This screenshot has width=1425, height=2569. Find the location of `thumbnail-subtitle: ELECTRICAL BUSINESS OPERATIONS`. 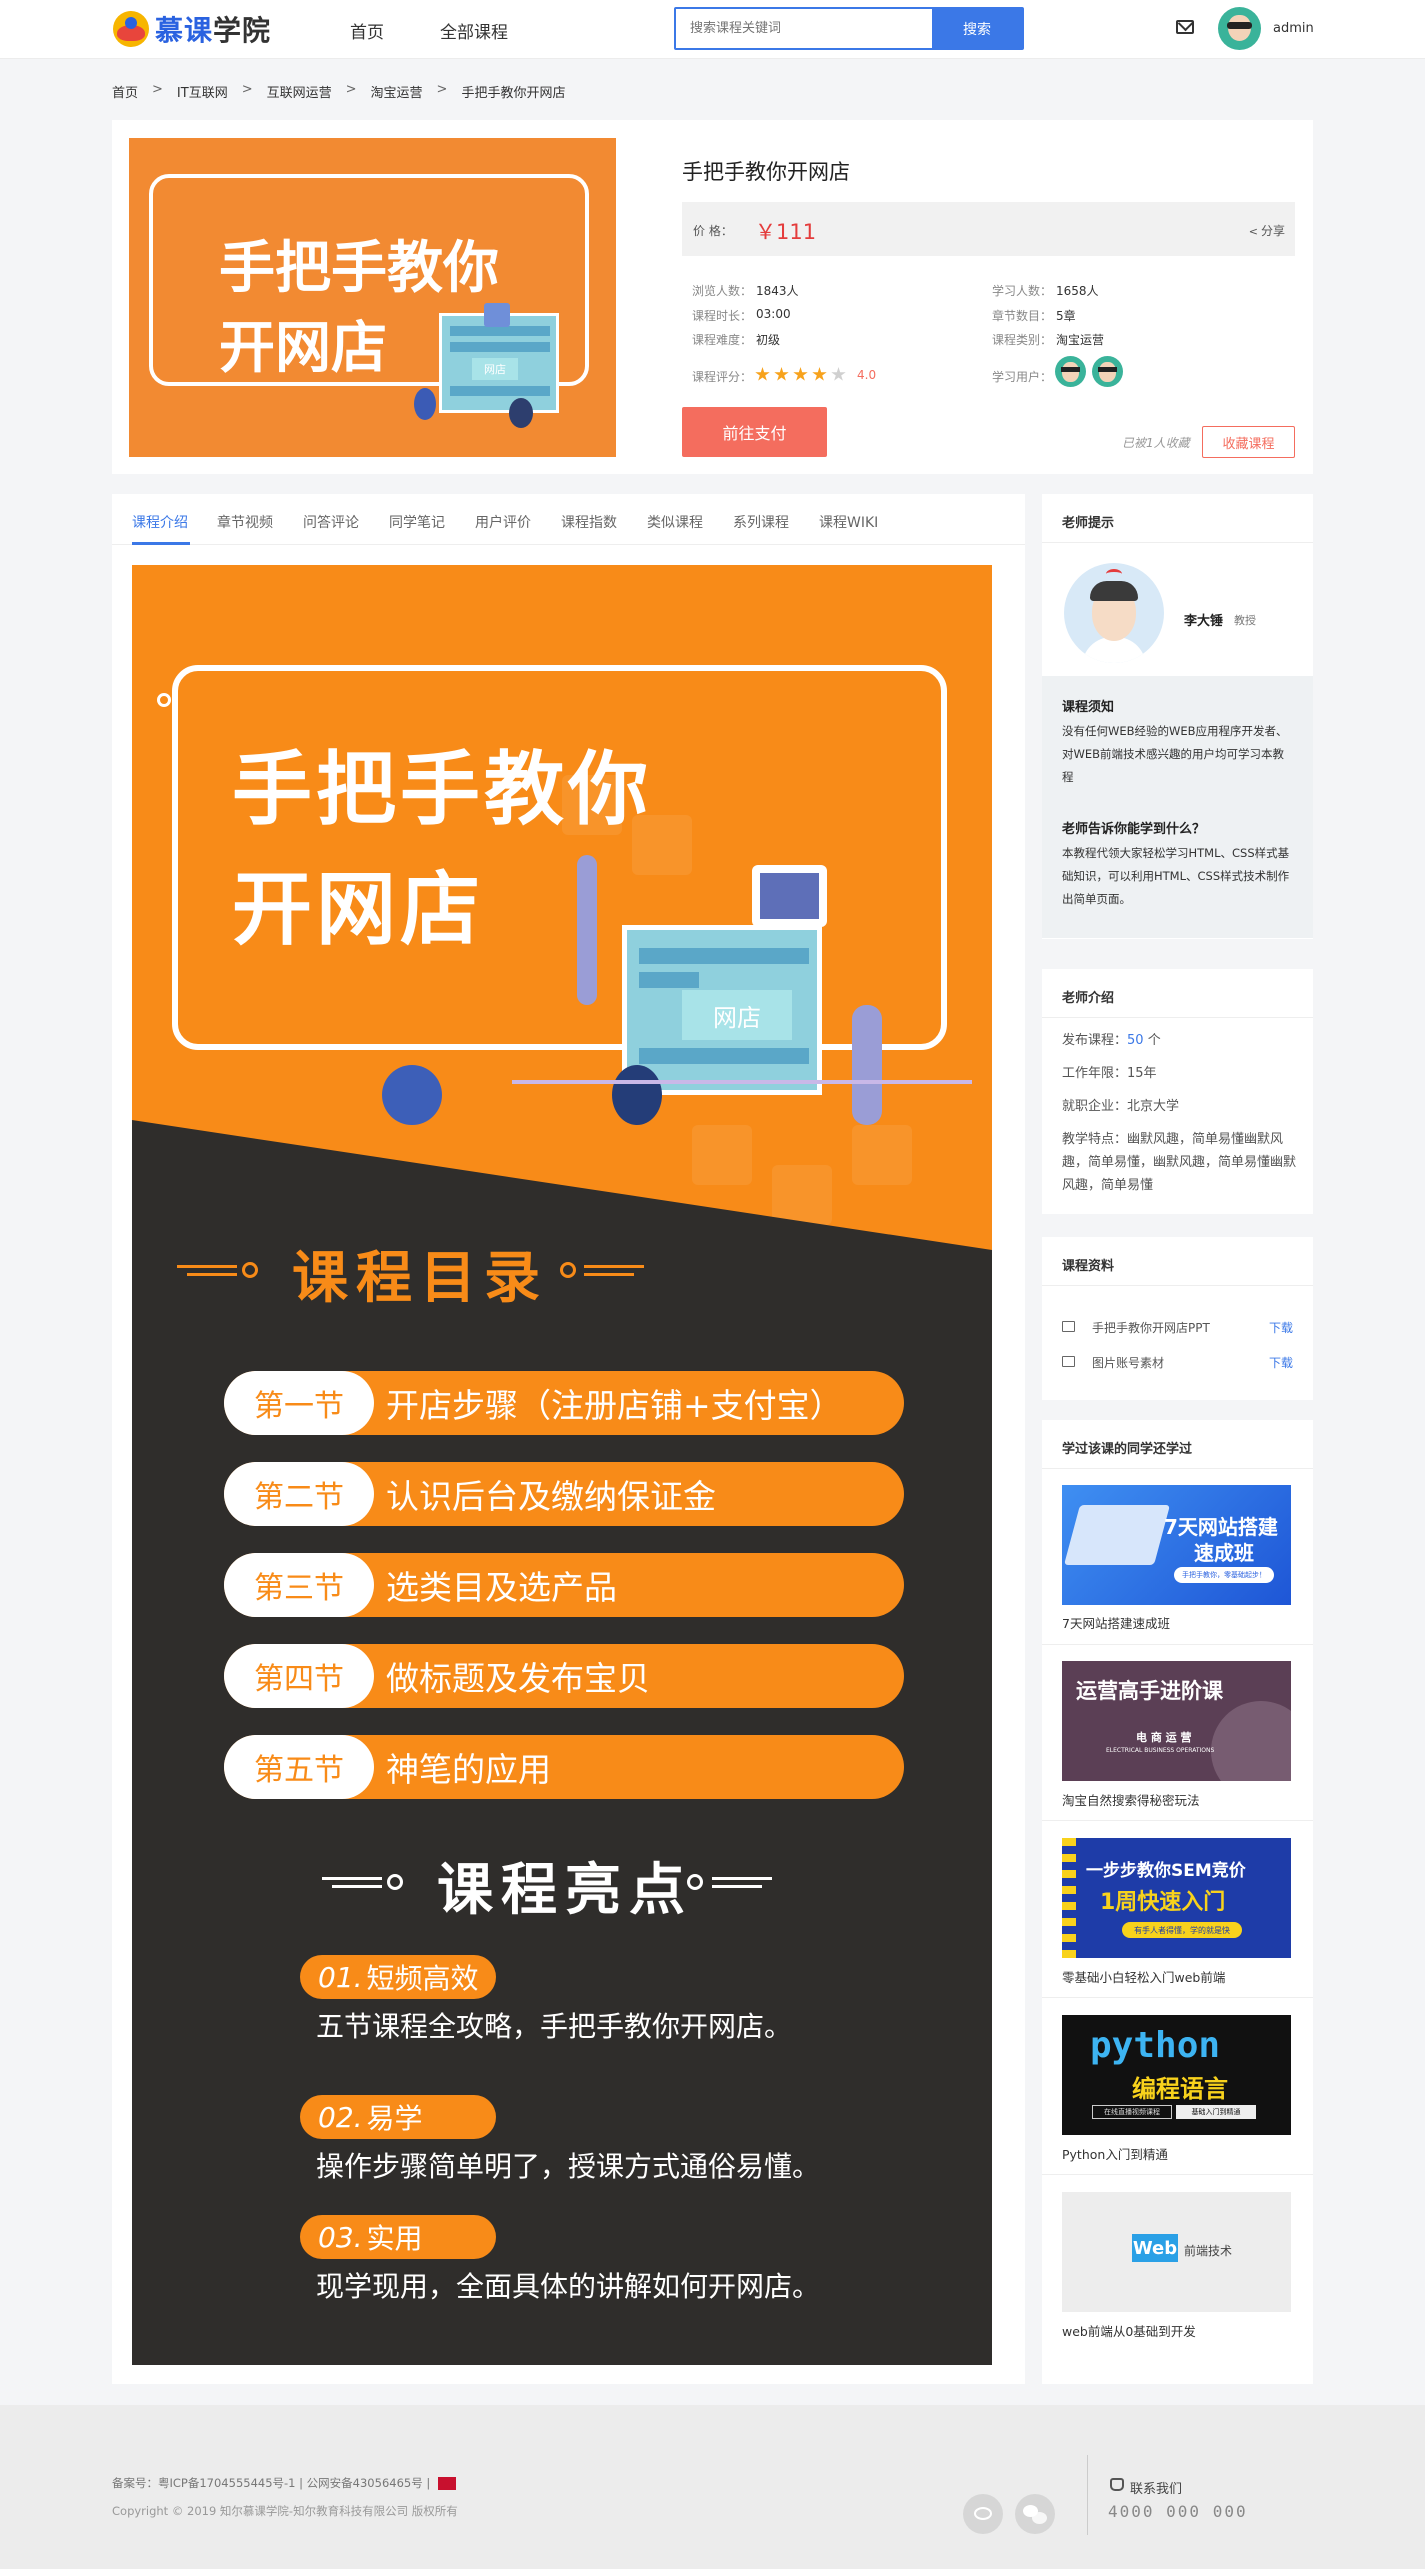

thumbnail-subtitle: ELECTRICAL BUSINESS OPERATIONS is located at coordinates (1160, 1750).